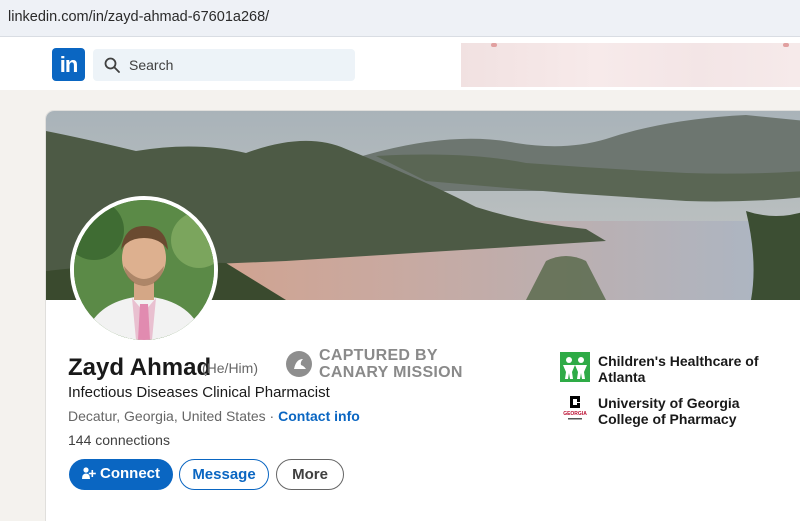  I want to click on profile-pronouns: (He/Him), so click(230, 368).